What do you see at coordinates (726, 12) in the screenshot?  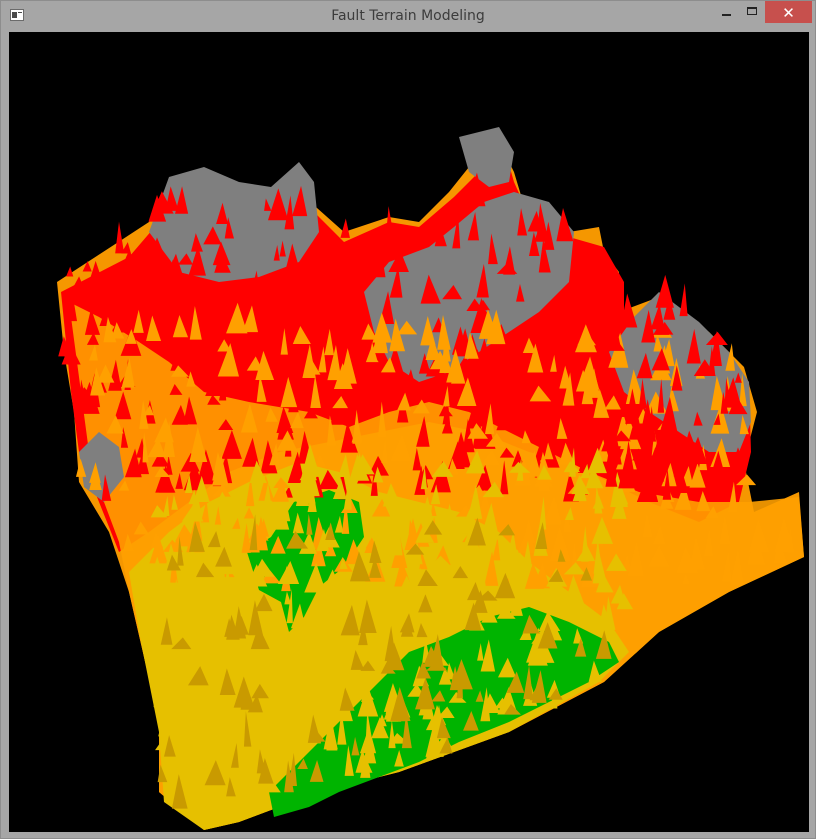 I see `minimize-button` at bounding box center [726, 12].